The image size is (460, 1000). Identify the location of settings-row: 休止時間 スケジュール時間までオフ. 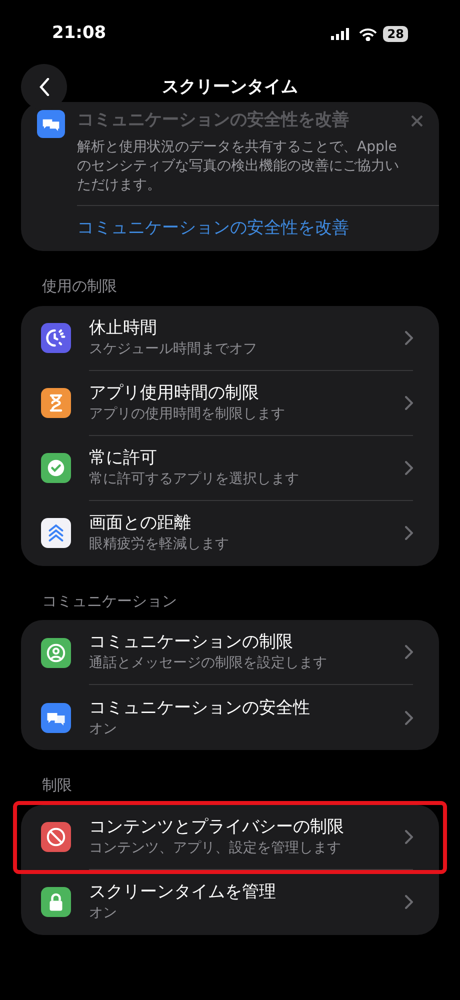
(230, 338).